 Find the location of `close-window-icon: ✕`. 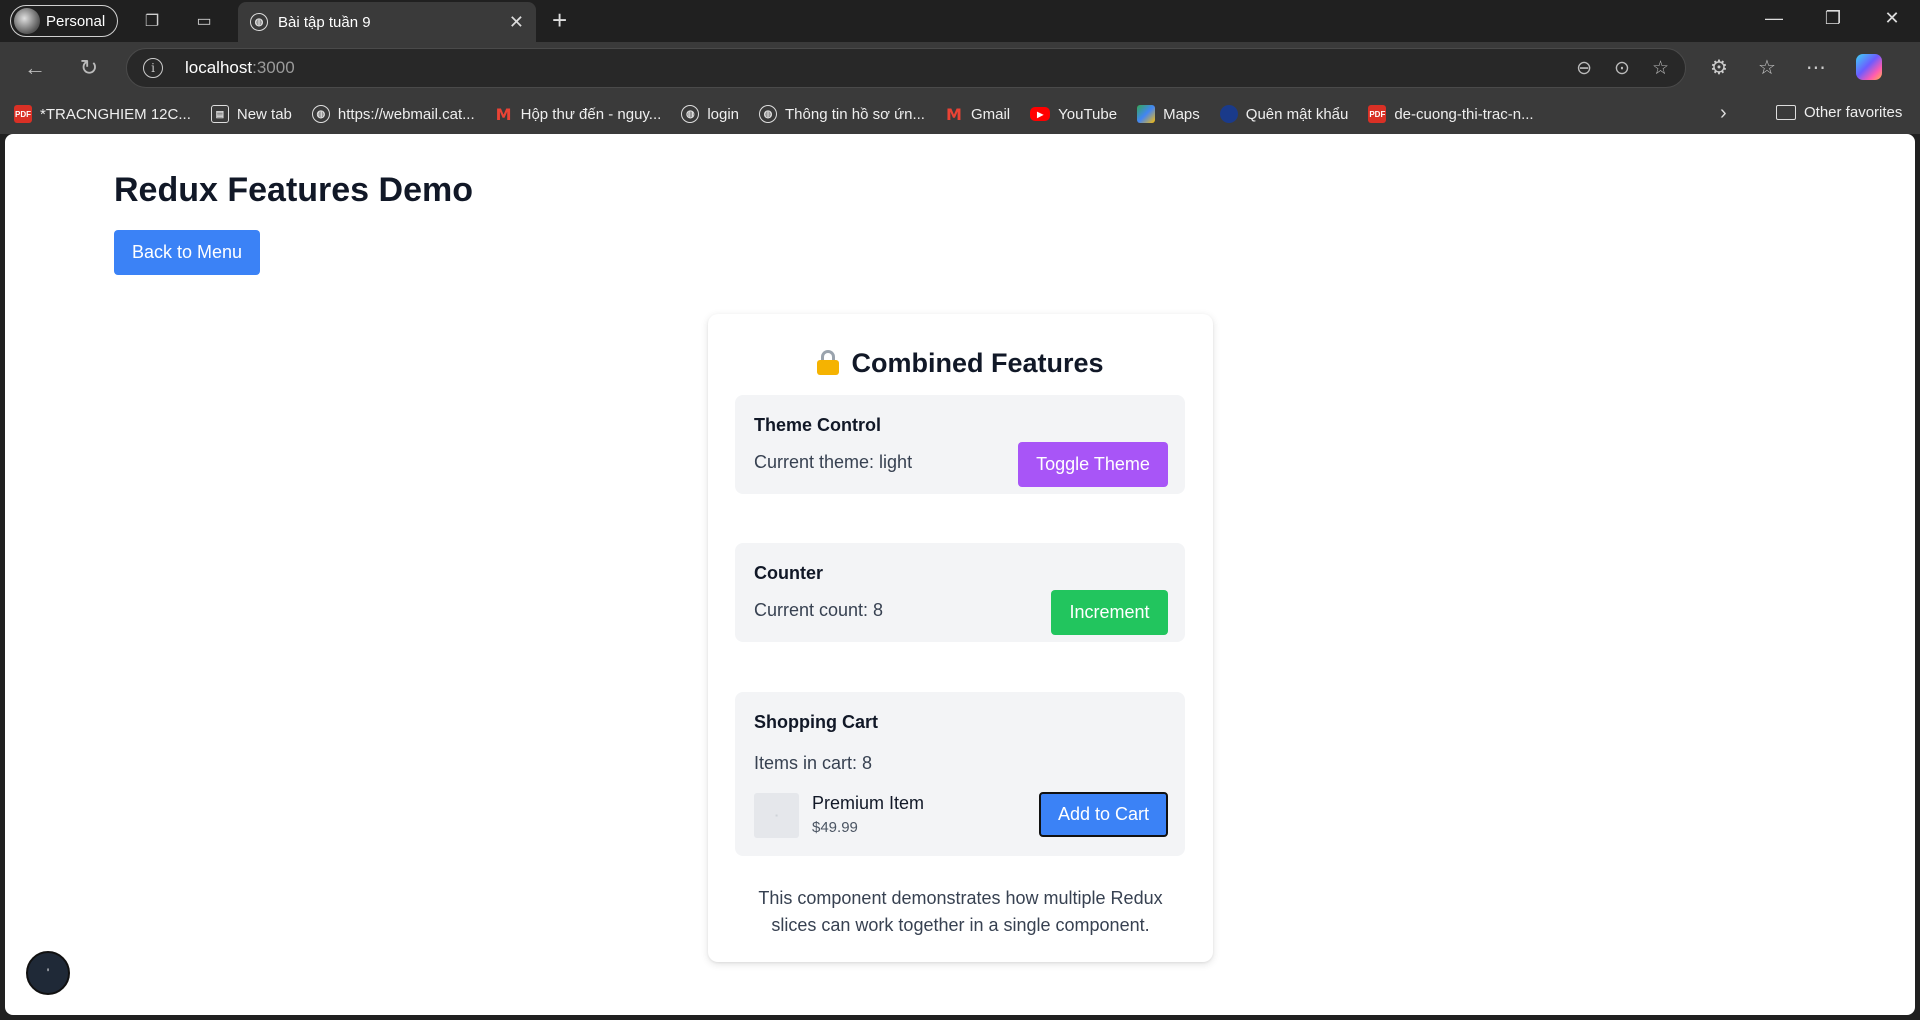

close-window-icon: ✕ is located at coordinates (1892, 18).